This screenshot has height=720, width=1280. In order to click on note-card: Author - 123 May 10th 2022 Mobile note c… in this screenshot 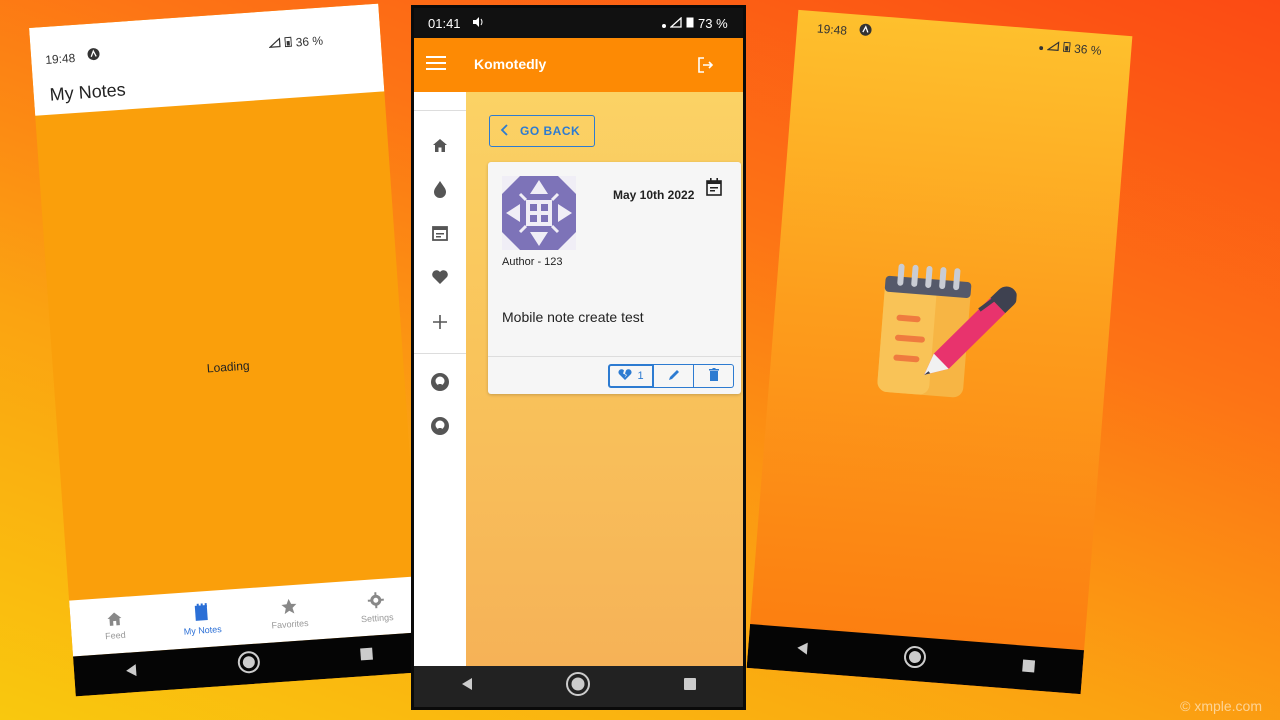, I will do `click(614, 278)`.